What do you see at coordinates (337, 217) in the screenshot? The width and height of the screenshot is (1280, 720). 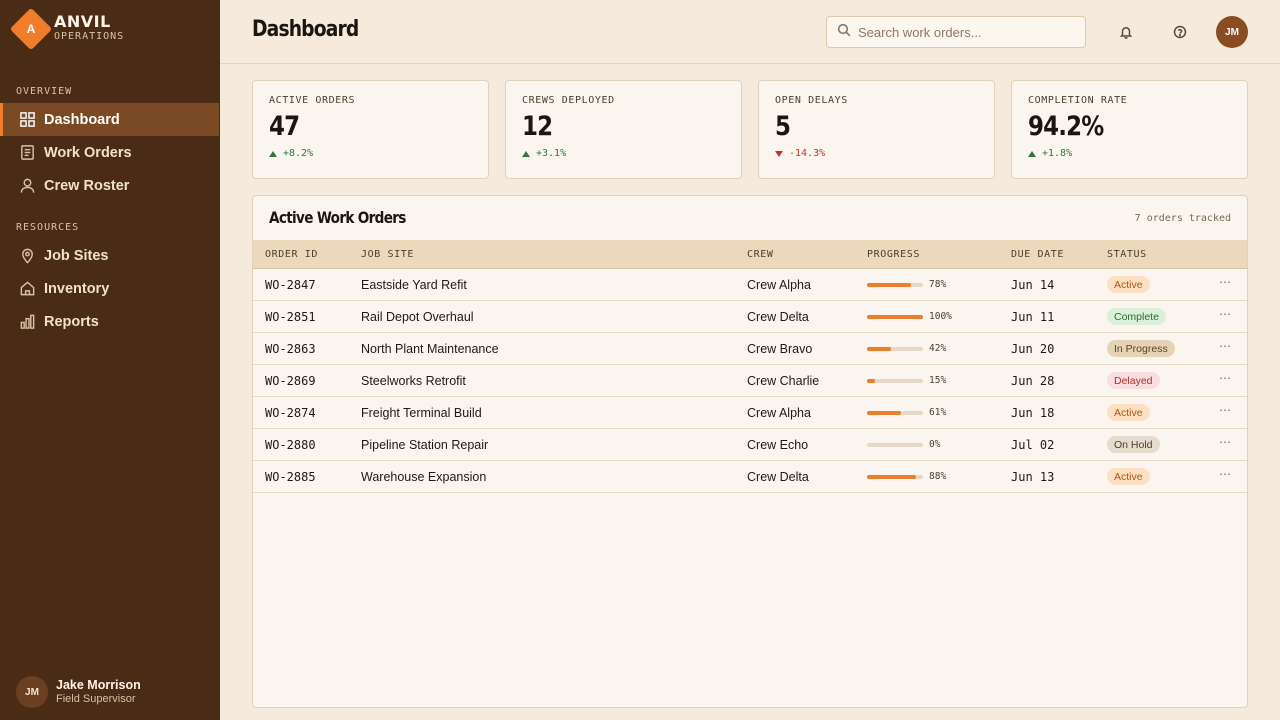 I see `panel-title: Active Work Orders` at bounding box center [337, 217].